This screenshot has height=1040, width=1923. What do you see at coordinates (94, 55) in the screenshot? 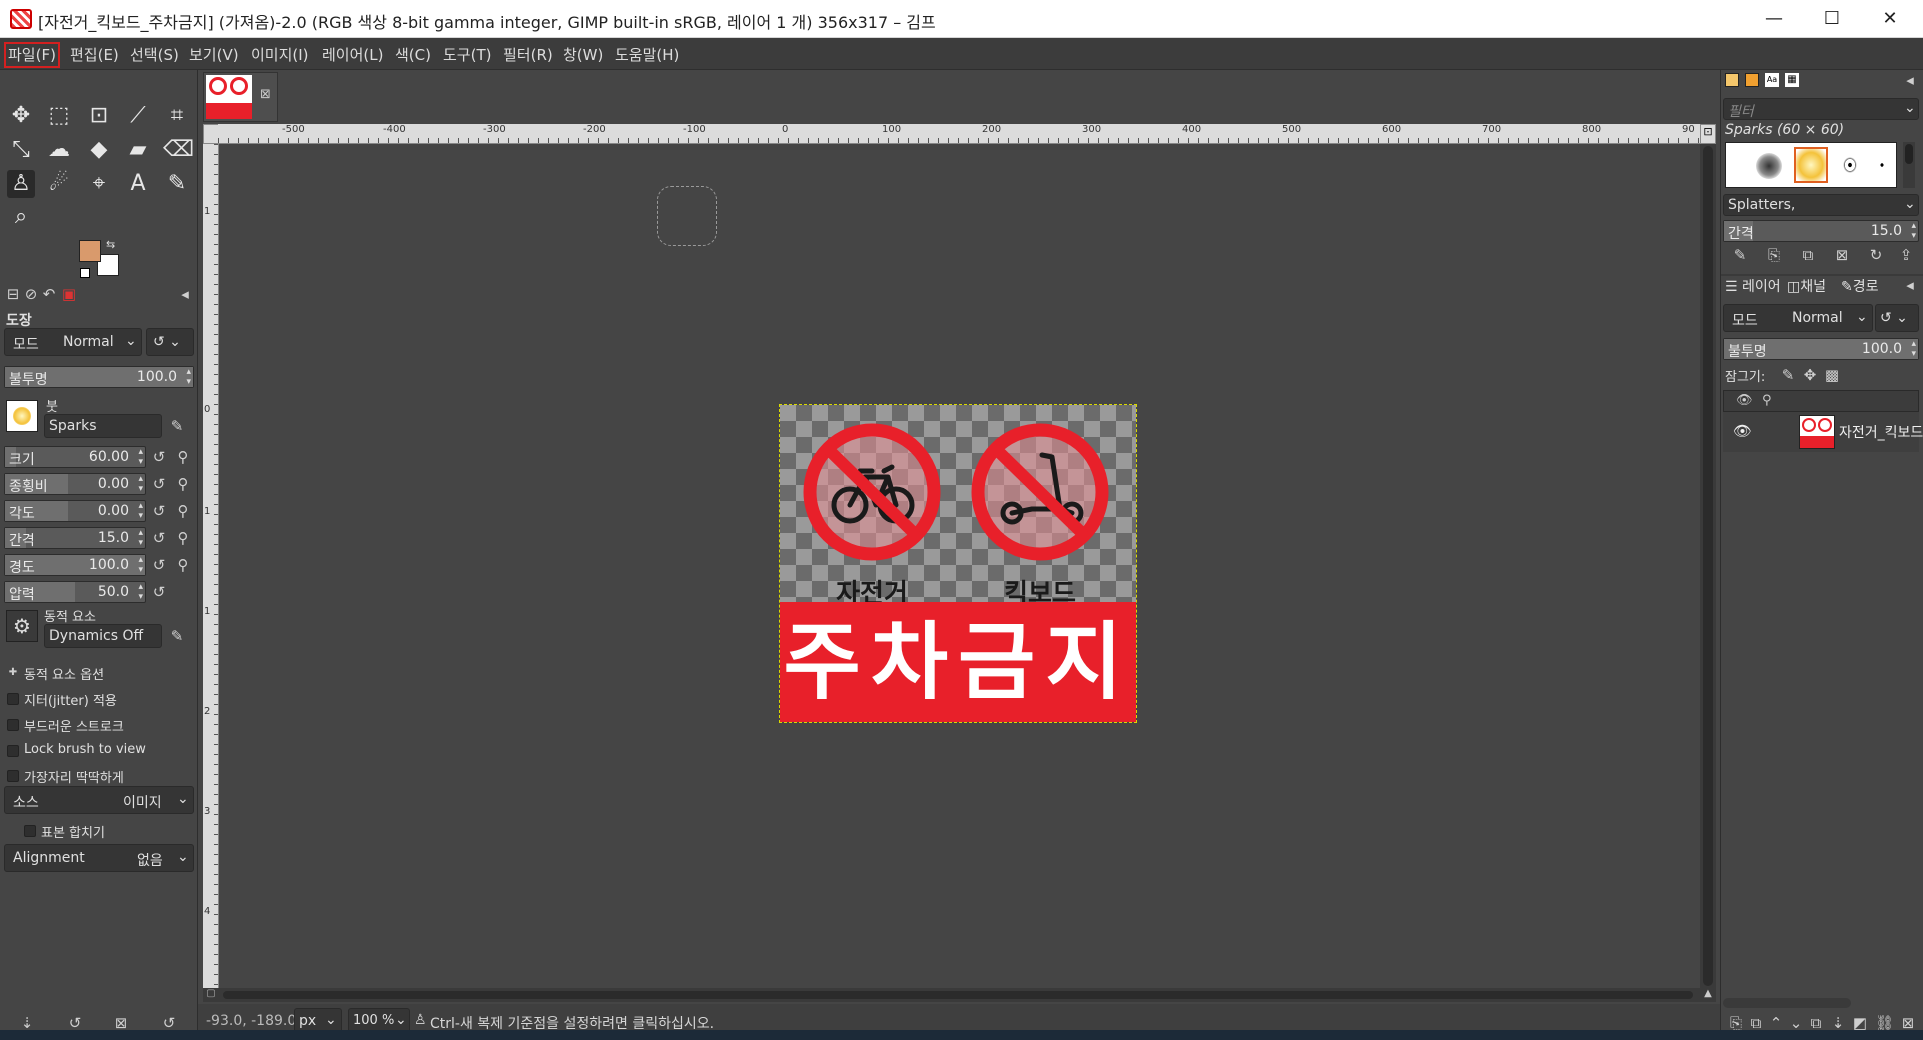
I see `menu-edit: 편집(E)` at bounding box center [94, 55].